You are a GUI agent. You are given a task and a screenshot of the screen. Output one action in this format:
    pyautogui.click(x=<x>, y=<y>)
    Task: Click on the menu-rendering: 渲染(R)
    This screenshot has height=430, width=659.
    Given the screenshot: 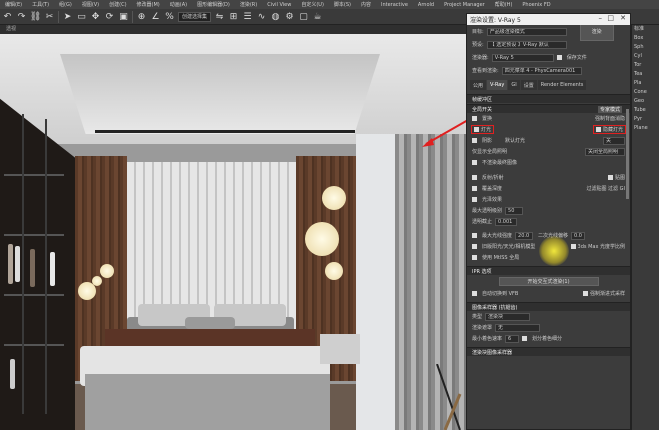 What is the action you would take?
    pyautogui.click(x=248, y=4)
    